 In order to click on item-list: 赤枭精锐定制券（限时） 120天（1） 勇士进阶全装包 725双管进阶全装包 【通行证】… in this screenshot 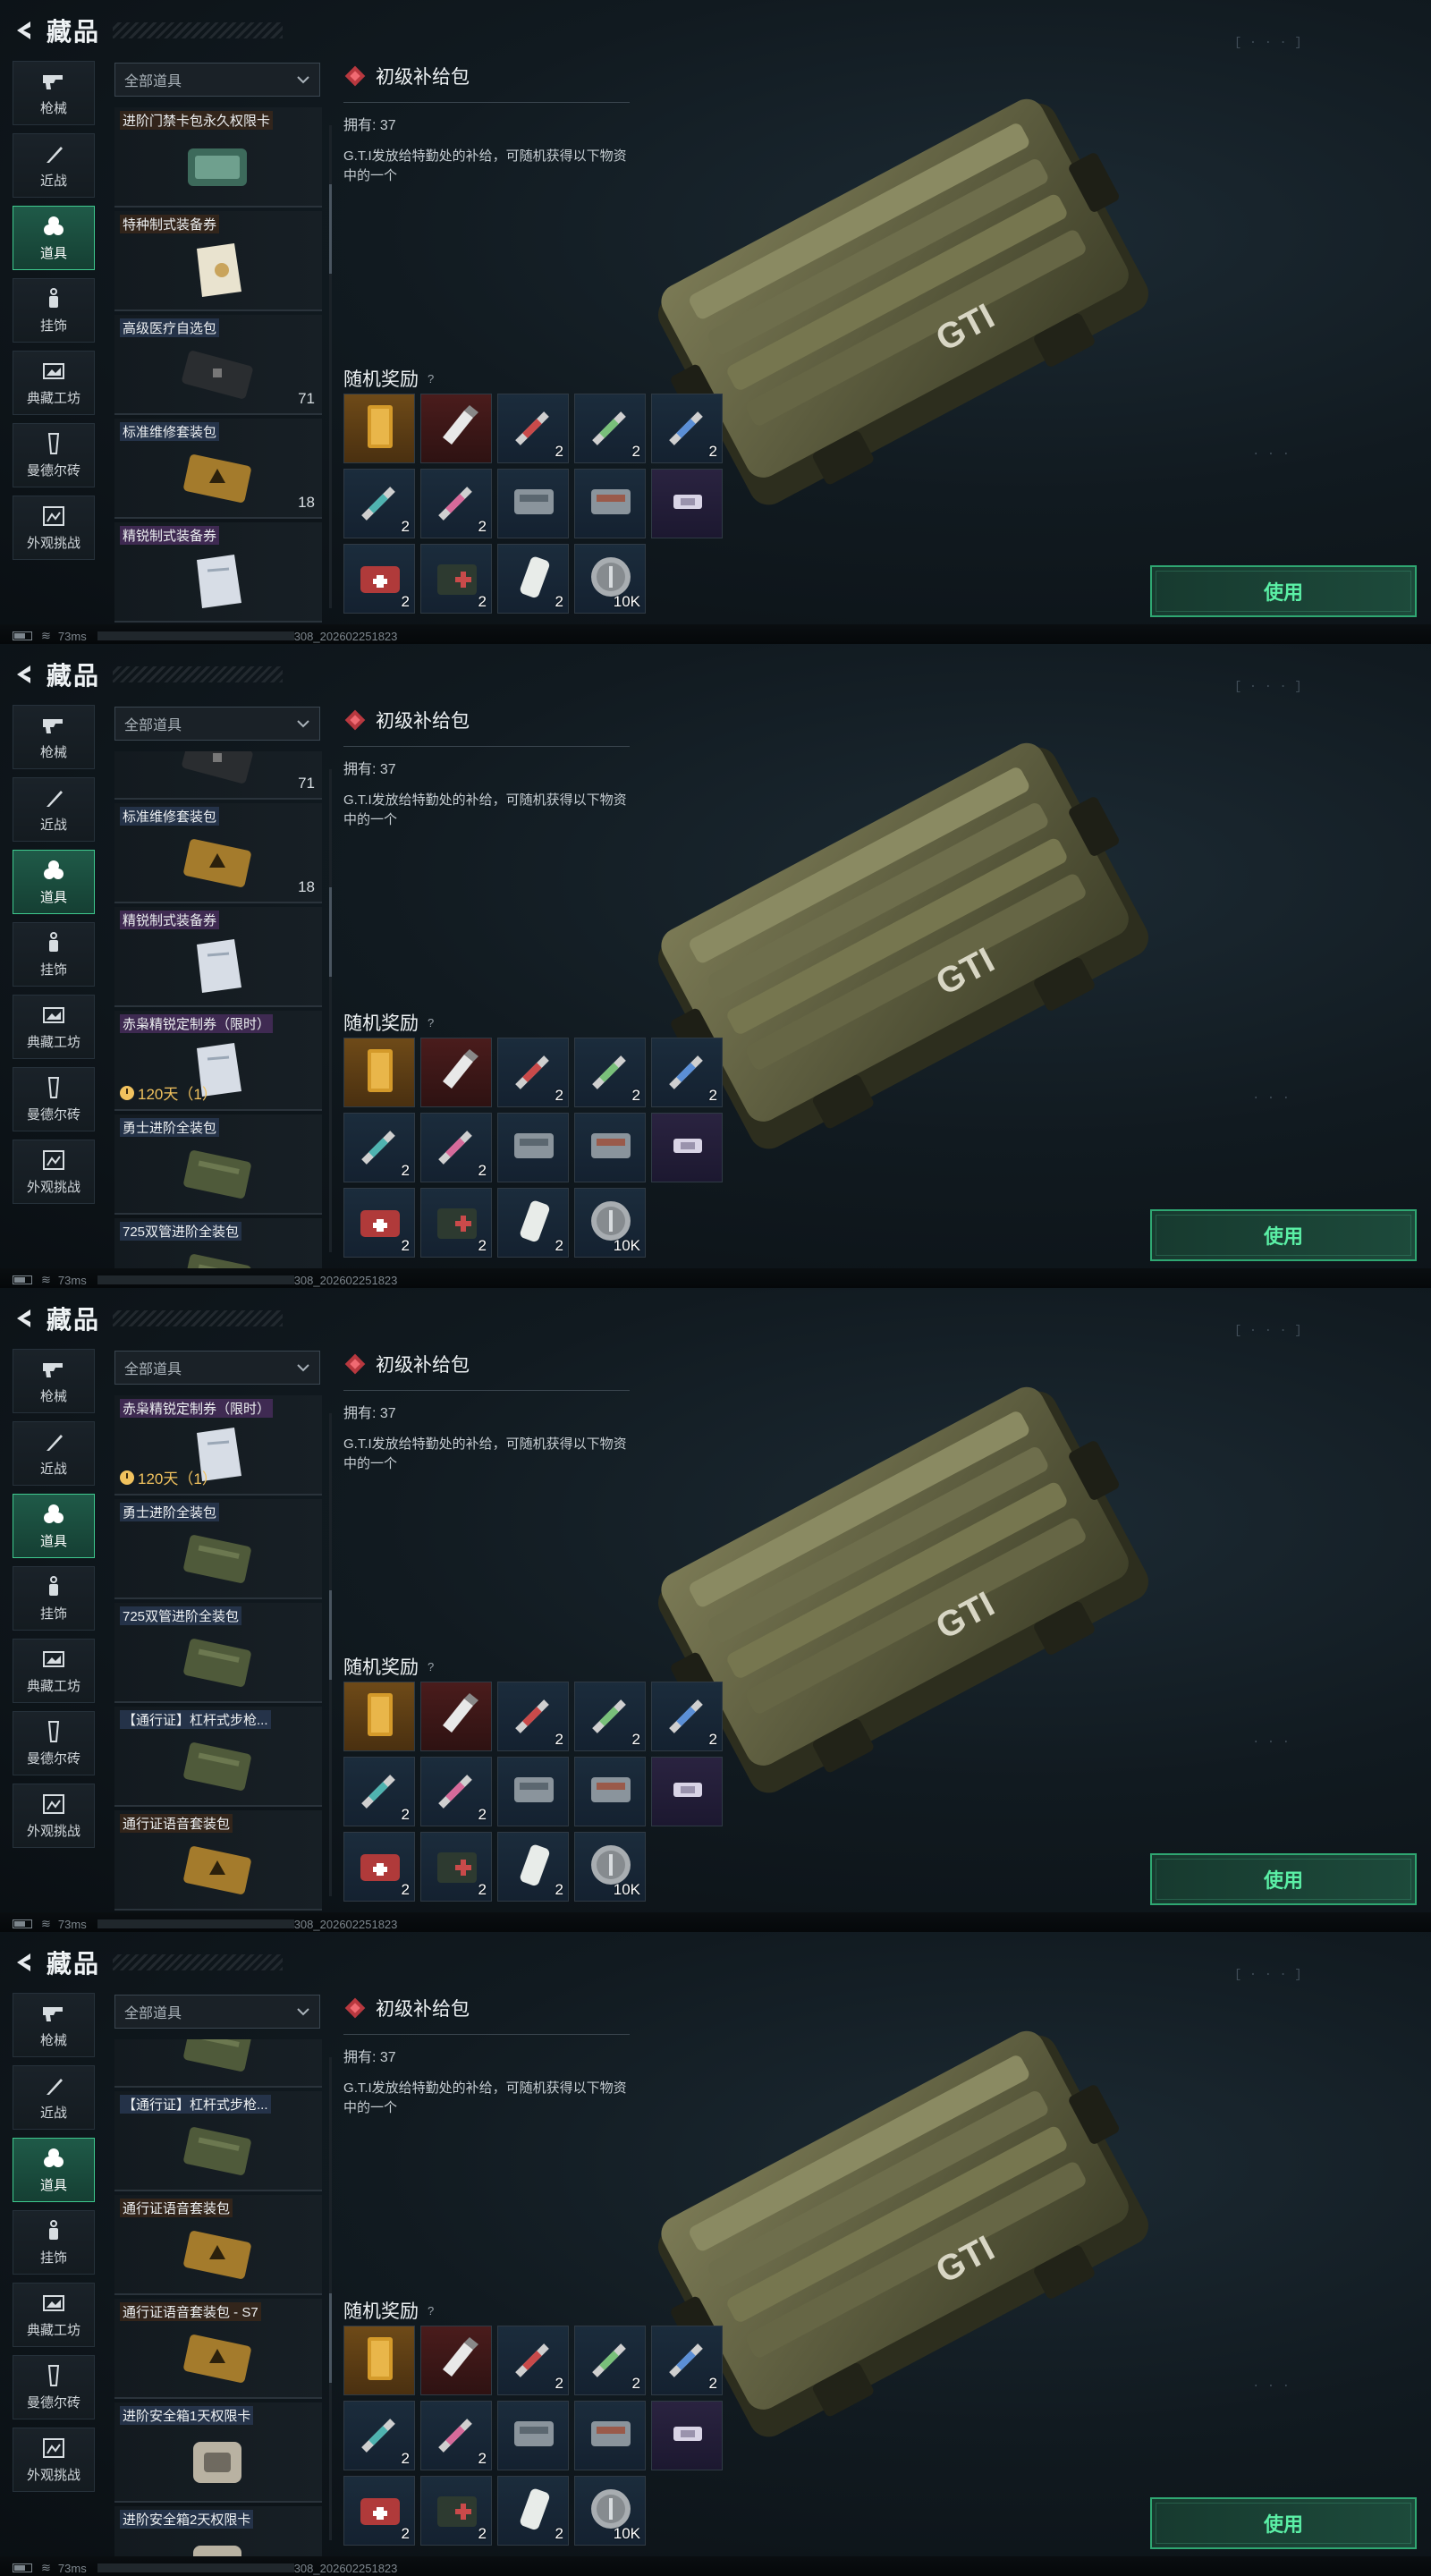, I will do `click(218, 1653)`.